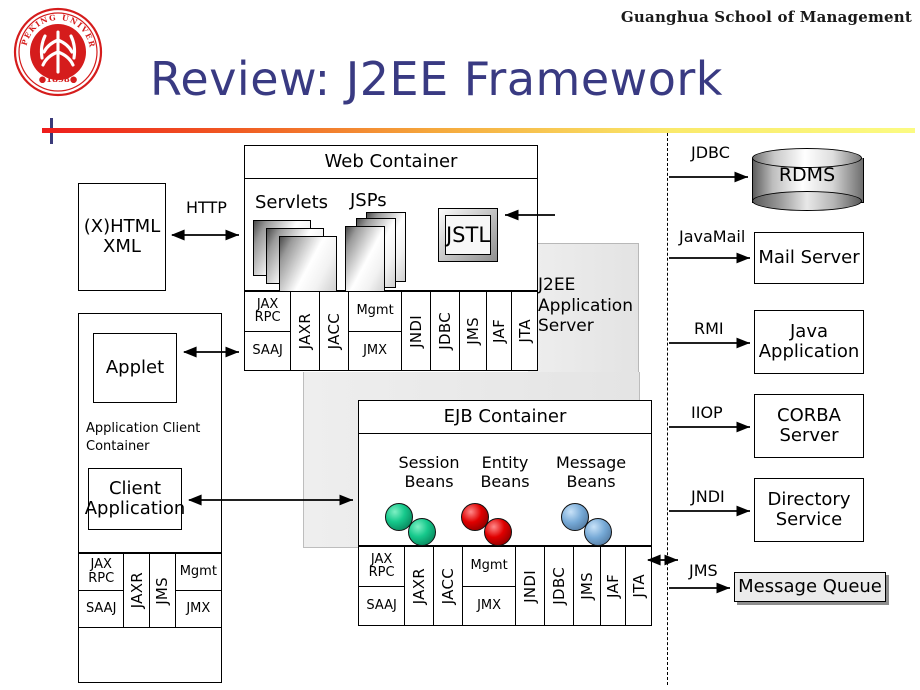  What do you see at coordinates (809, 519) in the screenshot?
I see `directory-line2: Service` at bounding box center [809, 519].